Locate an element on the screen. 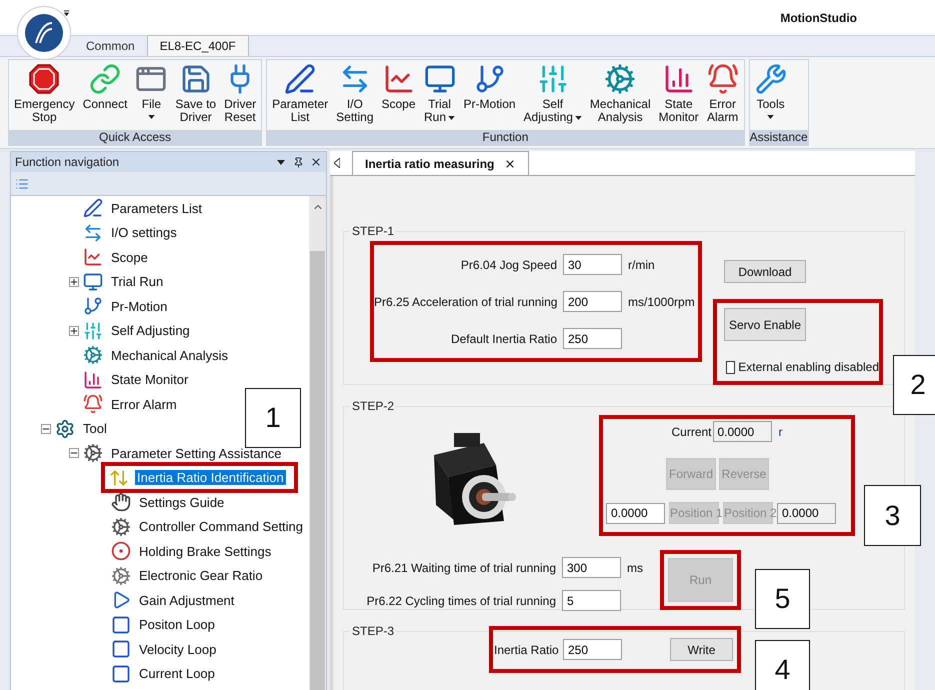 Image resolution: width=935 pixels, height=690 pixels. sliders-icon is located at coordinates (93, 330).